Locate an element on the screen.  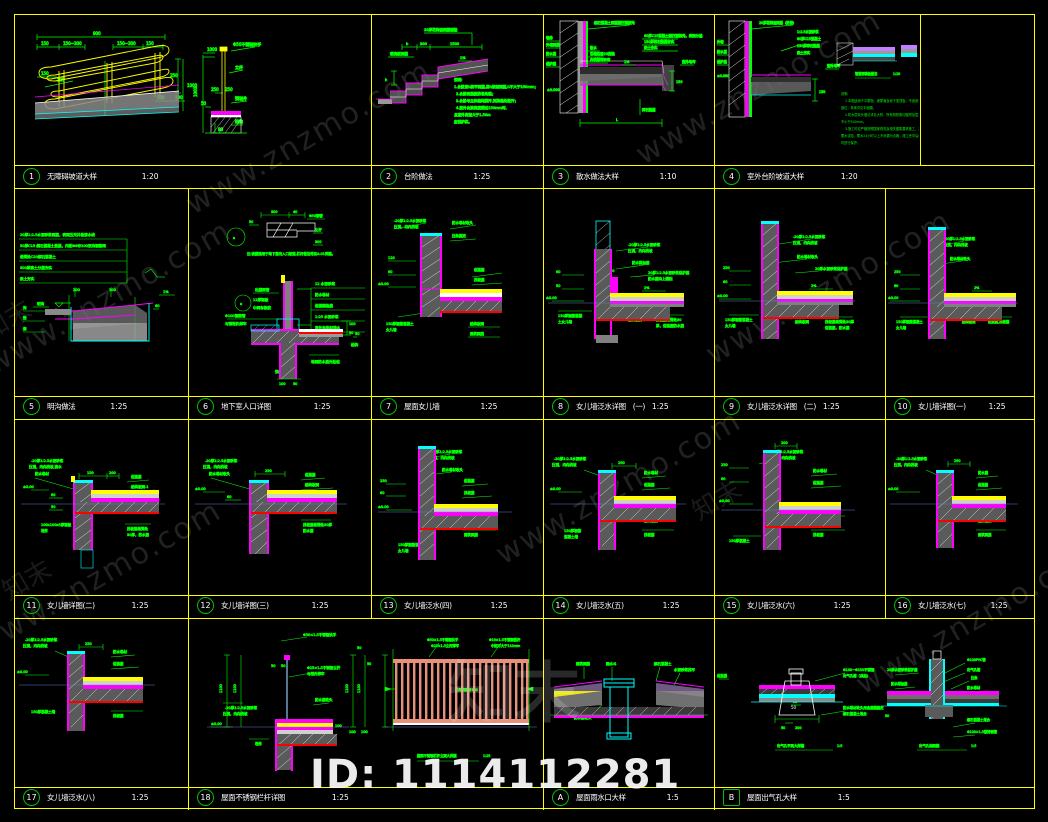
svg-text: 20厚水泥砂浆保护层 is located at coordinates (831, 268).